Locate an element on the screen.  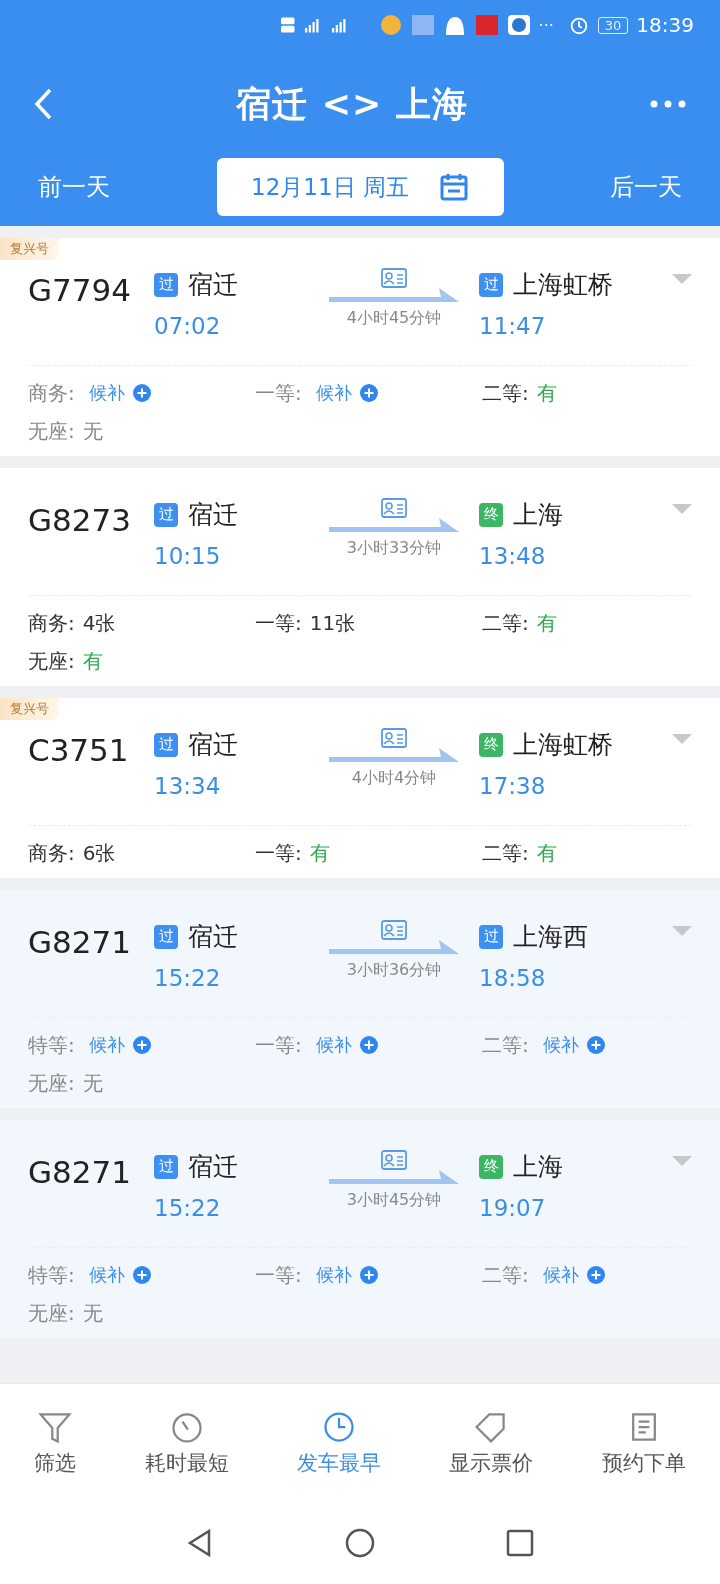
departure-time: 15:22 is located at coordinates (188, 1208).